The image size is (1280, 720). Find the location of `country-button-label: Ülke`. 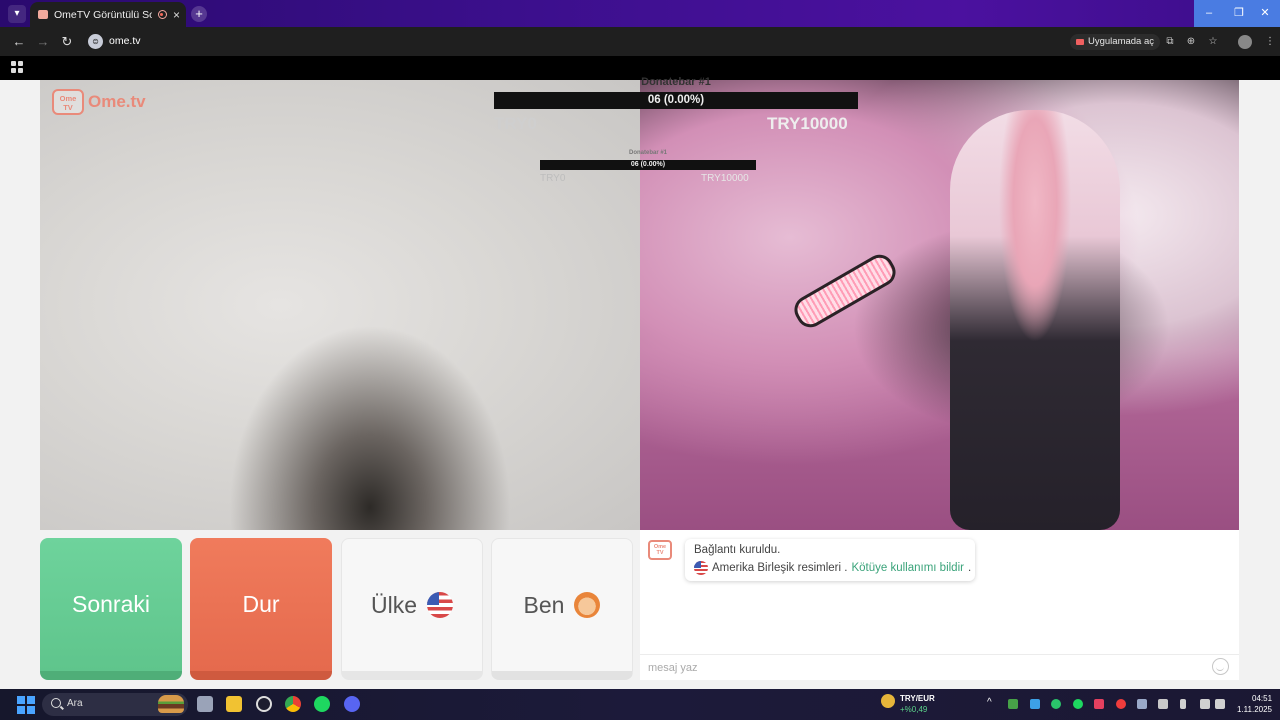

country-button-label: Ülke is located at coordinates (393, 604).